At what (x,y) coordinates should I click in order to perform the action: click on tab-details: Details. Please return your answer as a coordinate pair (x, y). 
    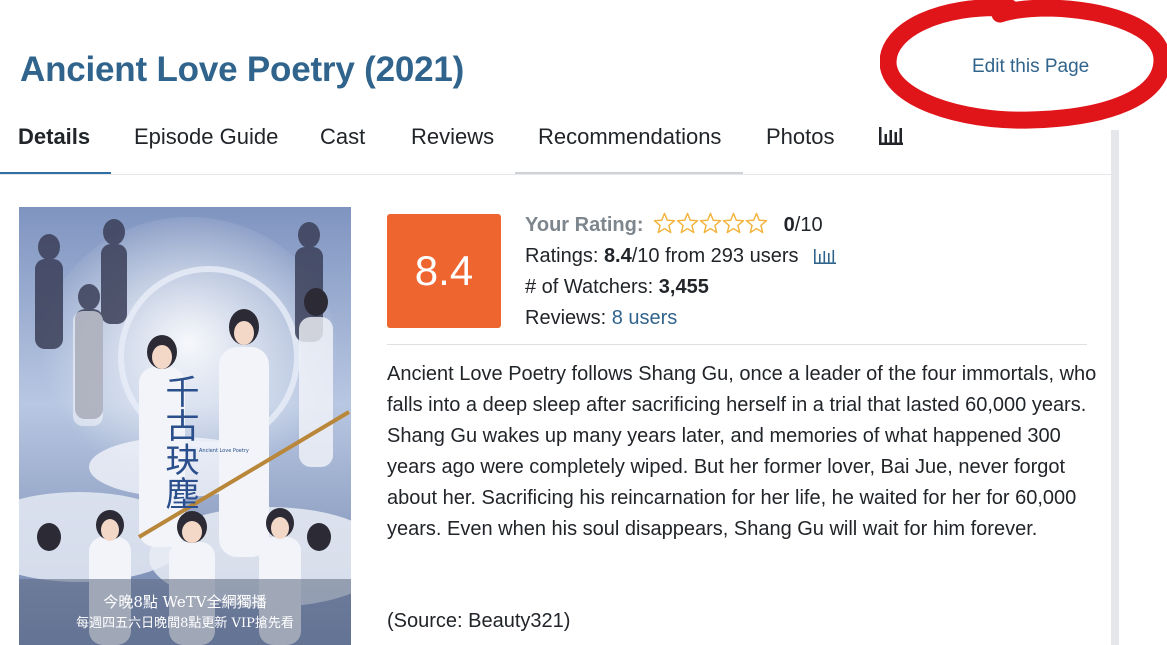
    Looking at the image, I should click on (54, 137).